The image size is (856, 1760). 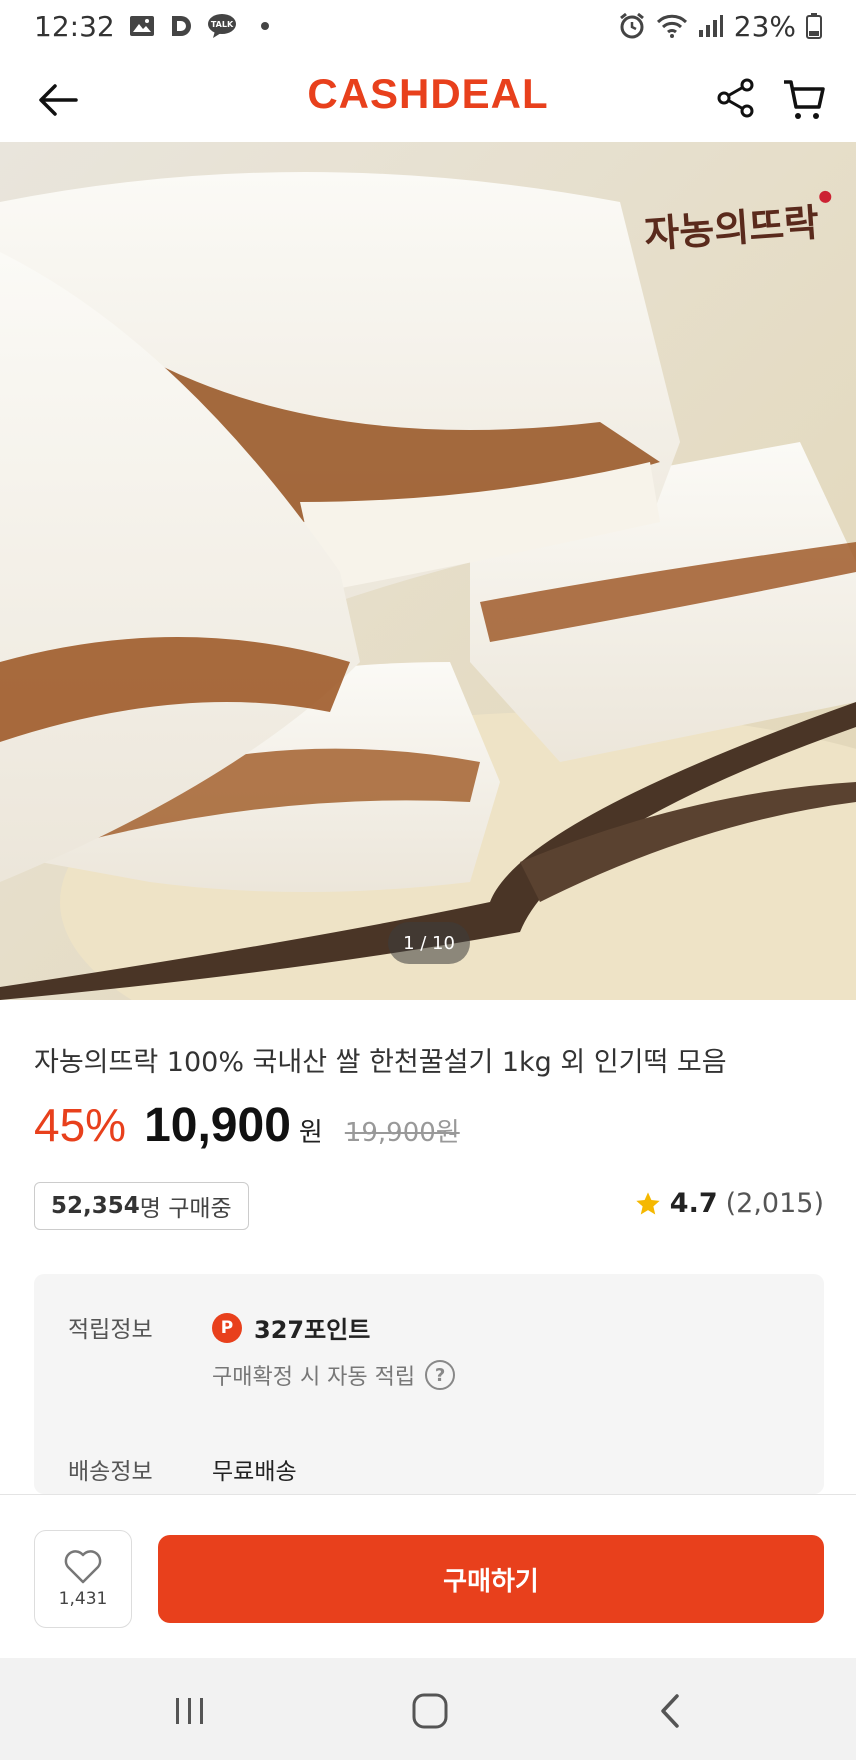 I want to click on status-bar: 12:32 TALK 23%, so click(x=428, y=26).